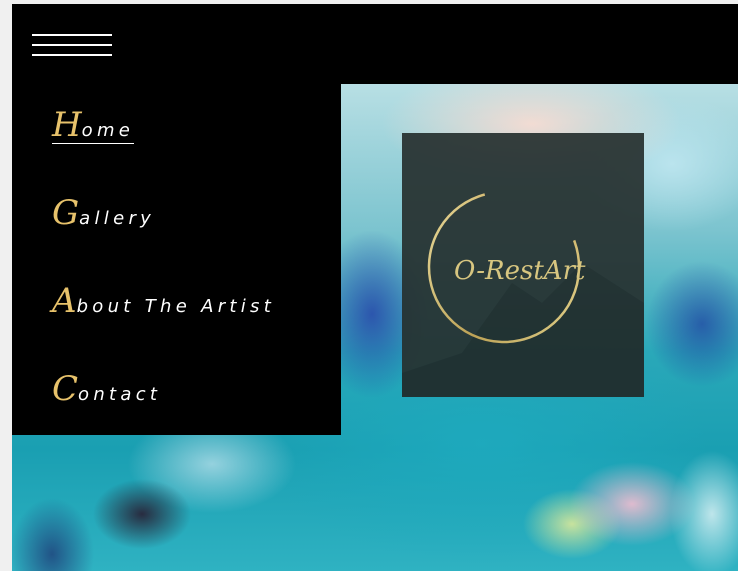 This screenshot has height=571, width=738. I want to click on nav-item-home: H ome, so click(93, 125).